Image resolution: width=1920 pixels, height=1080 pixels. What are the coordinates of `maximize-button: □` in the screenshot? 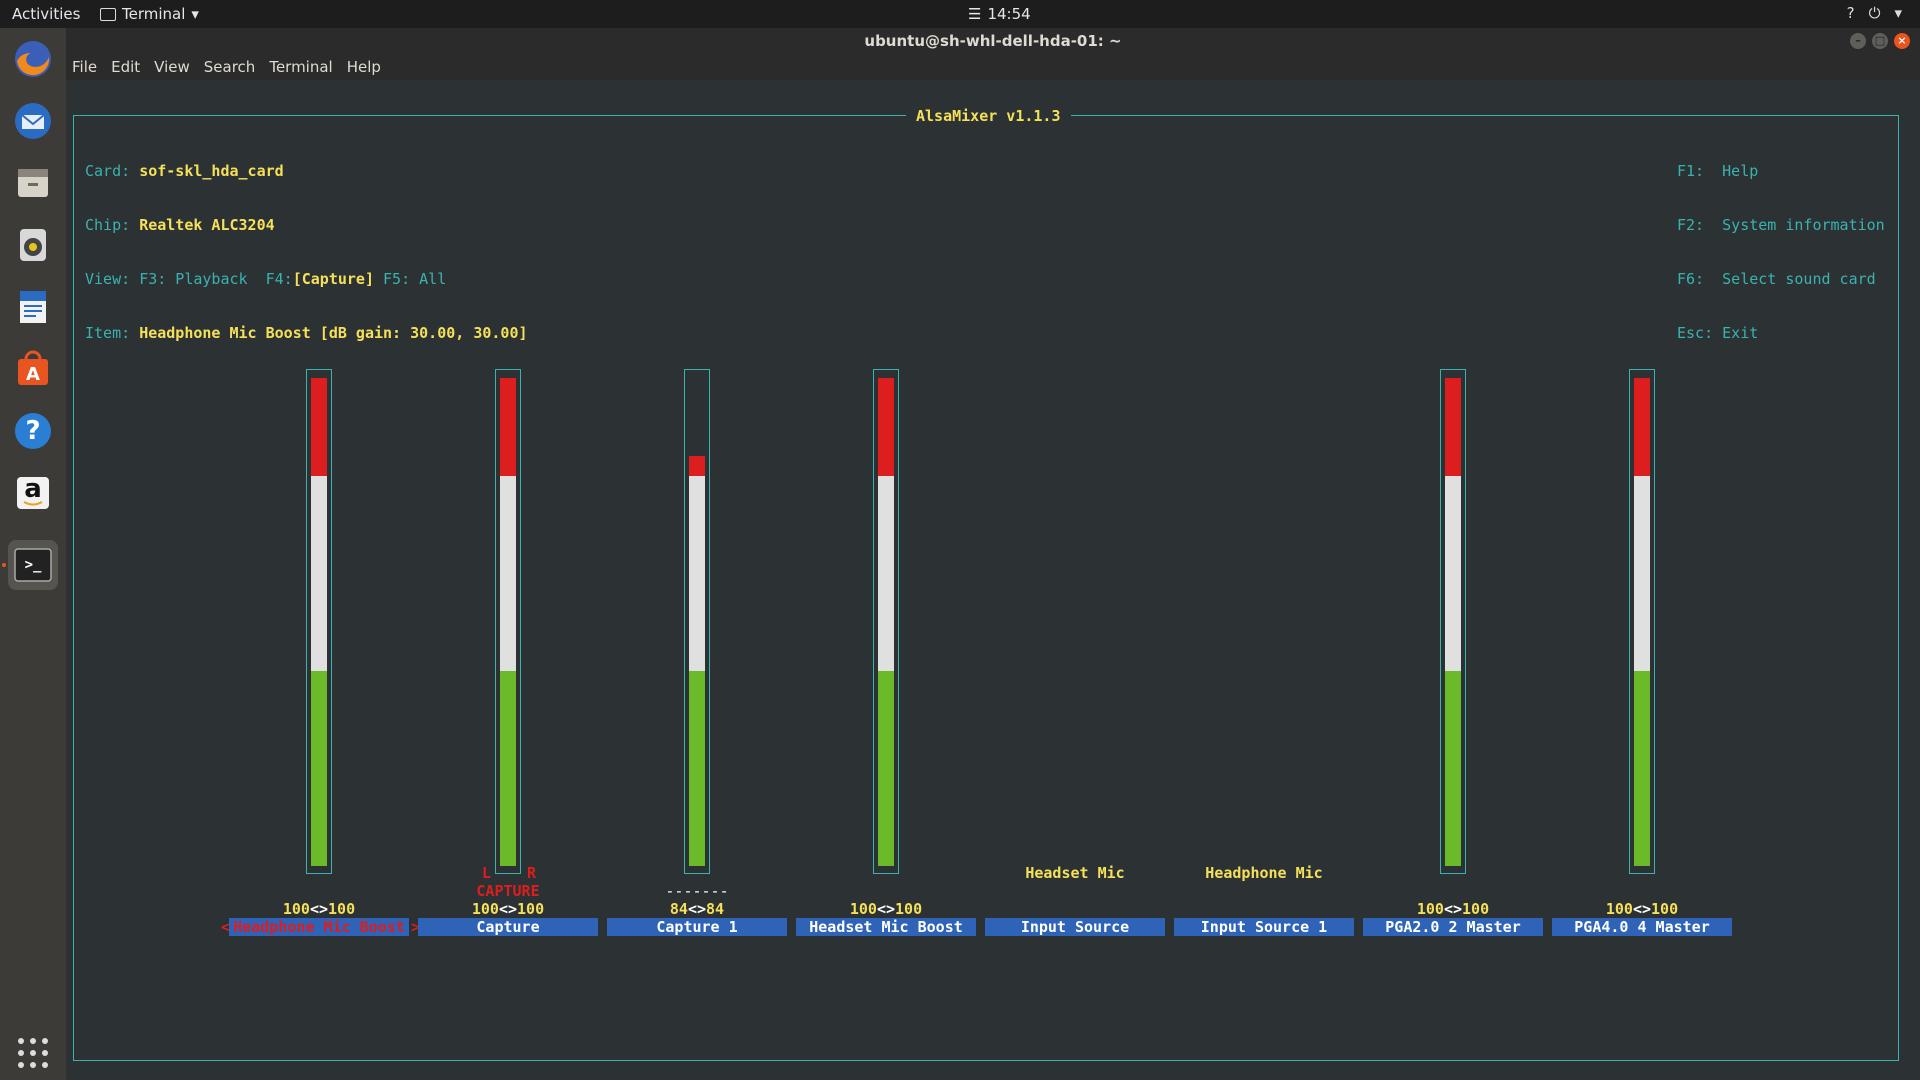 It's located at (1880, 41).